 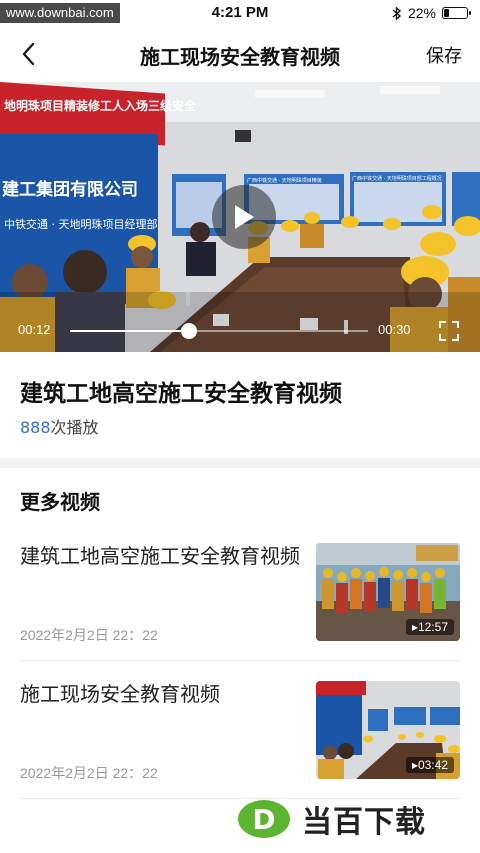 I want to click on list-item-thumbnail: ▸12:57, so click(x=388, y=592).